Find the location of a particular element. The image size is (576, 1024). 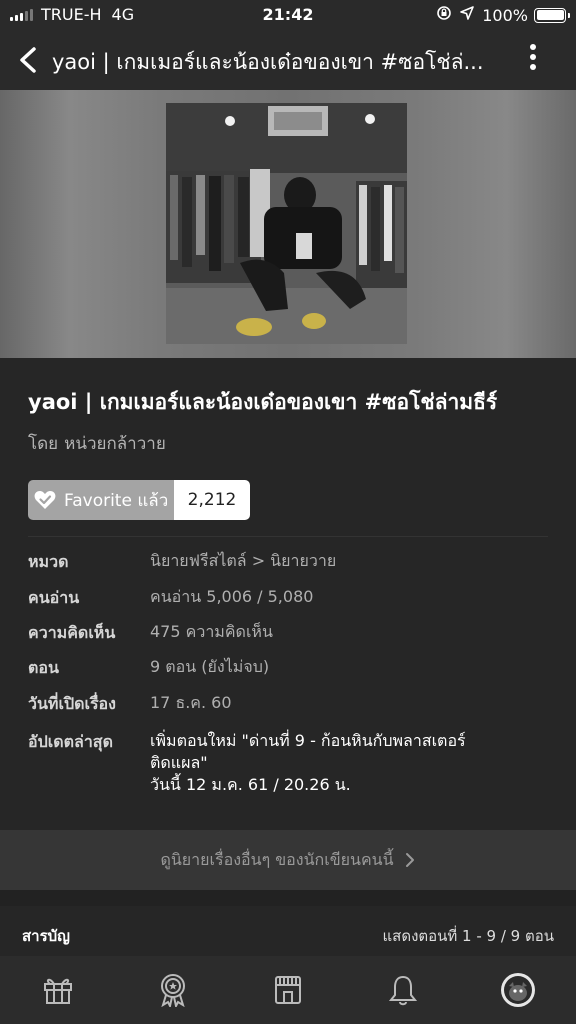

bottom-tab-bar is located at coordinates (288, 990).